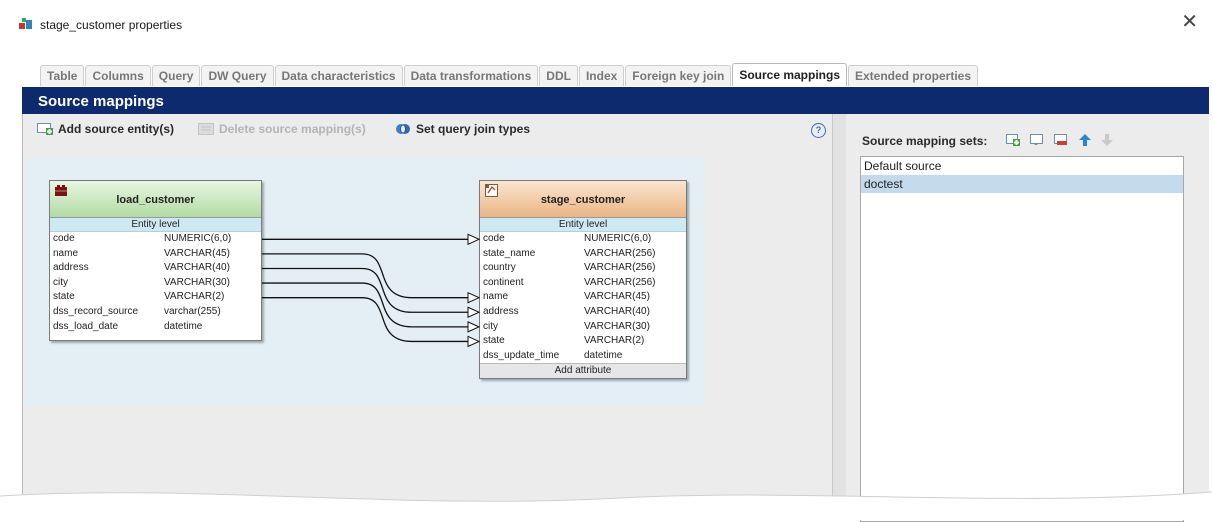 The width and height of the screenshot is (1212, 522). What do you see at coordinates (583, 239) in the screenshot?
I see `target-attribute-row: code NUMERIC(6,0)` at bounding box center [583, 239].